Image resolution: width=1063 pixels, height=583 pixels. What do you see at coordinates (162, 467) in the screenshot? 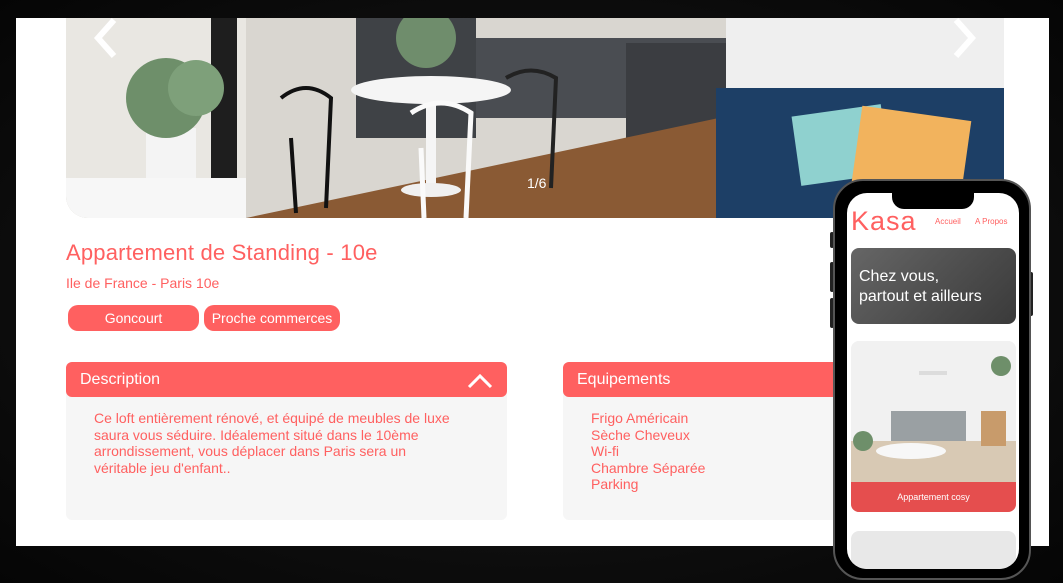
I see `description-line: véritable jeu d'enfant..` at bounding box center [162, 467].